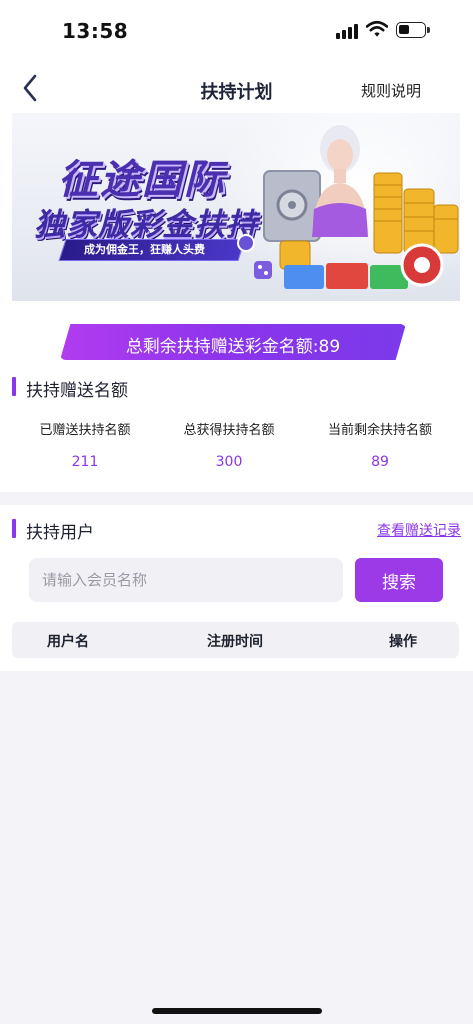  What do you see at coordinates (186, 580) in the screenshot?
I see `member-search-input` at bounding box center [186, 580].